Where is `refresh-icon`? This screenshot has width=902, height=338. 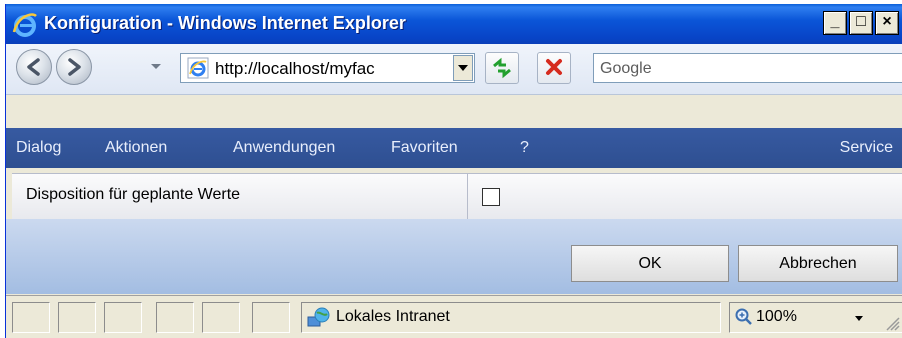
refresh-icon is located at coordinates (502, 68).